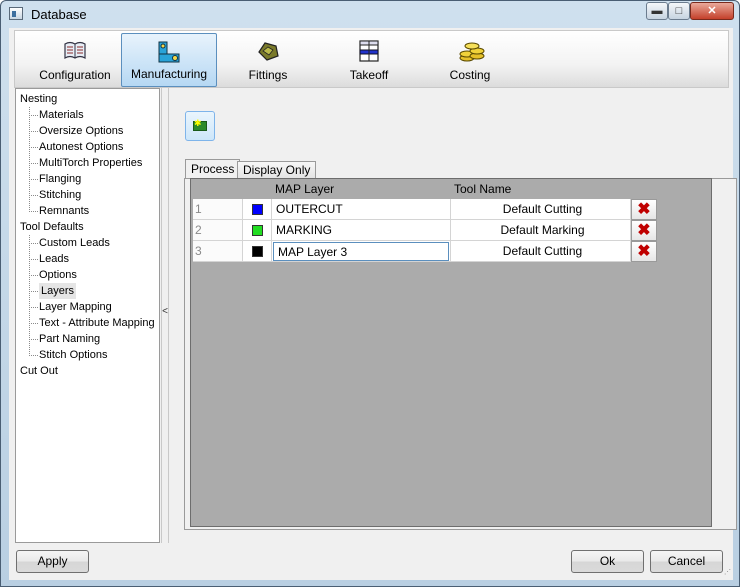 This screenshot has width=740, height=587. Describe the element at coordinates (686, 561) in the screenshot. I see `cancel-button: Cancel` at that location.